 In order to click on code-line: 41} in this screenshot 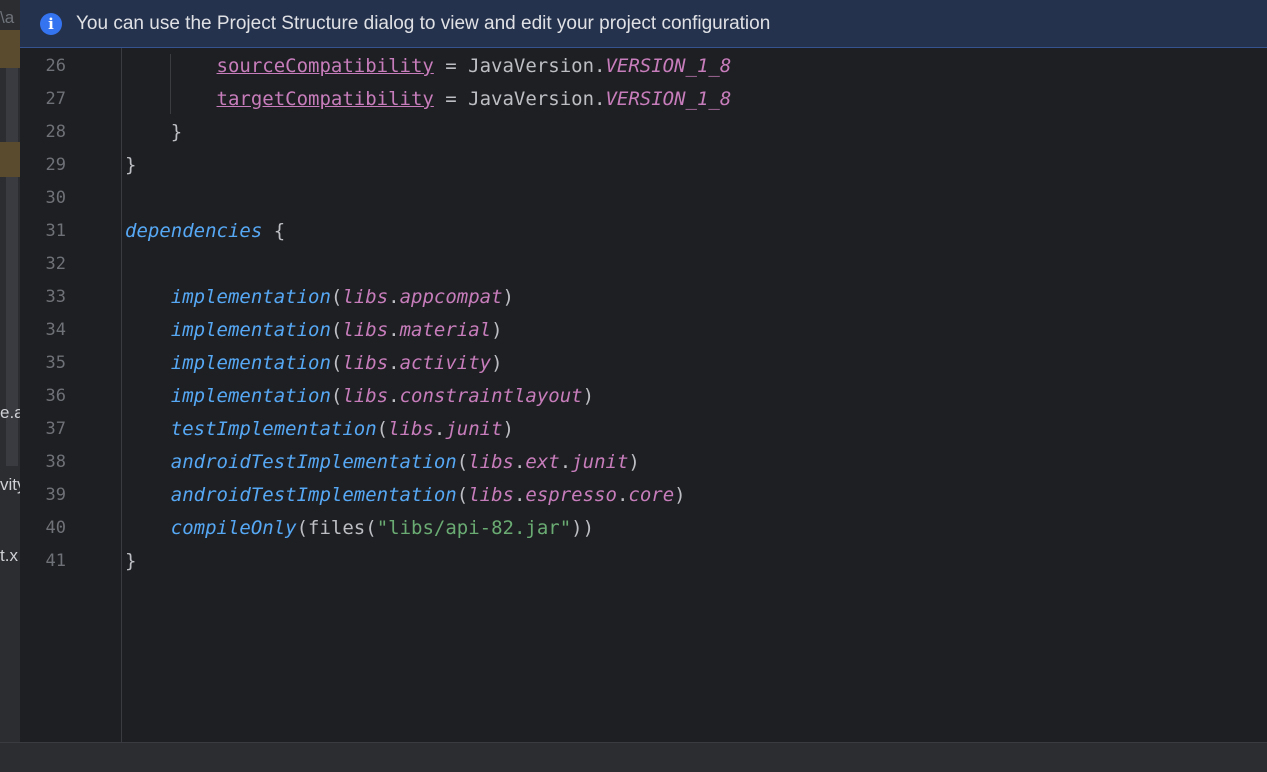, I will do `click(643, 561)`.